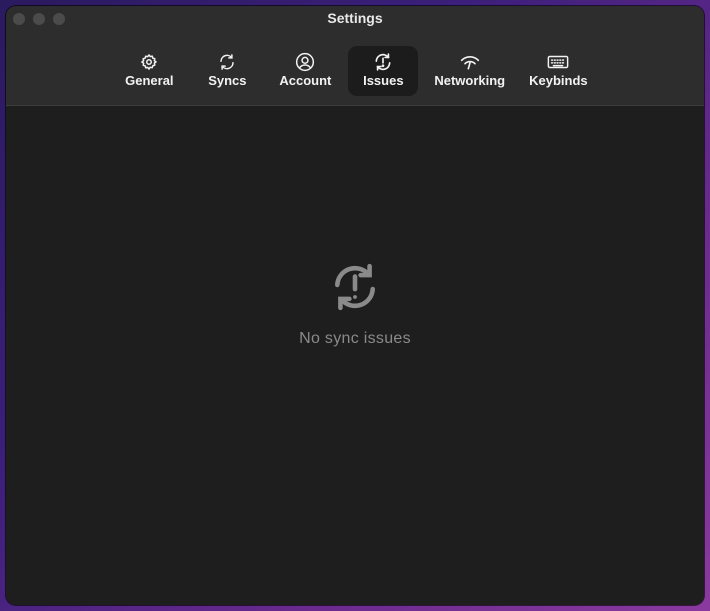 Image resolution: width=710 pixels, height=611 pixels. Describe the element at coordinates (558, 80) in the screenshot. I see `tab-label: Keybinds` at that location.